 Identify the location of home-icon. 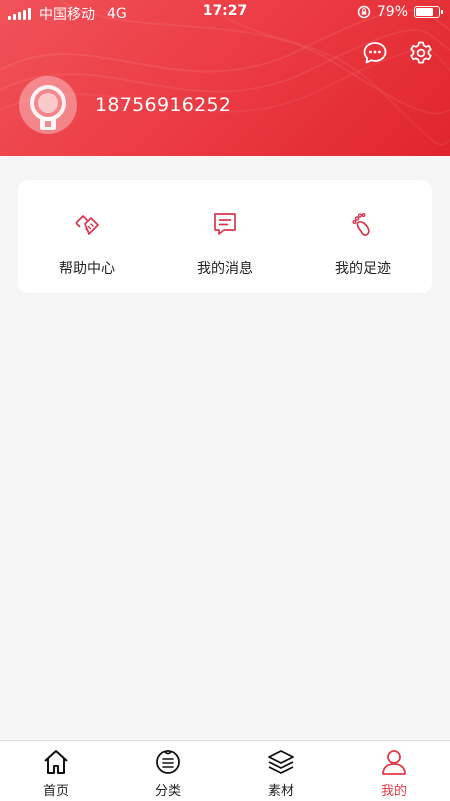
(56, 762).